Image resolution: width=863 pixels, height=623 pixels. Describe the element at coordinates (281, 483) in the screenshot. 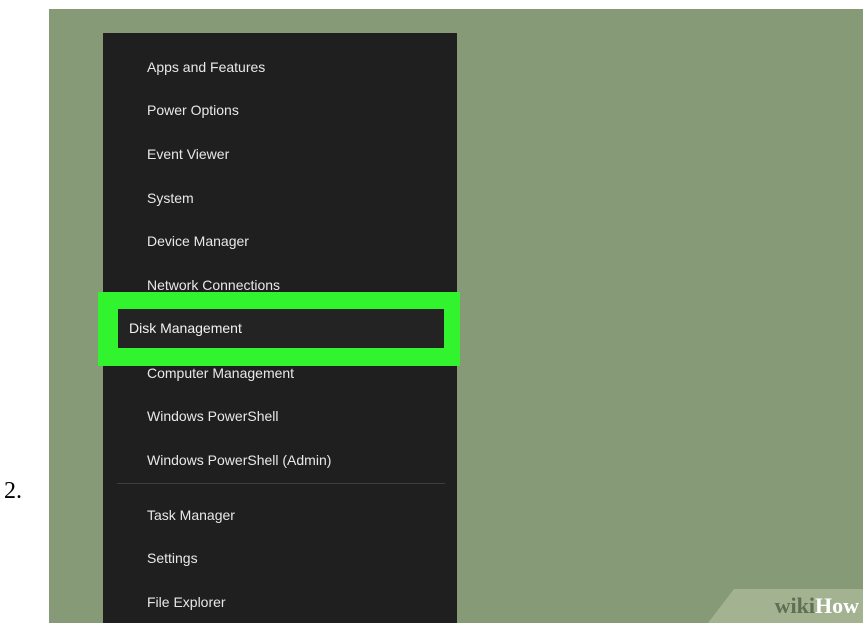

I see `menu-separator` at that location.